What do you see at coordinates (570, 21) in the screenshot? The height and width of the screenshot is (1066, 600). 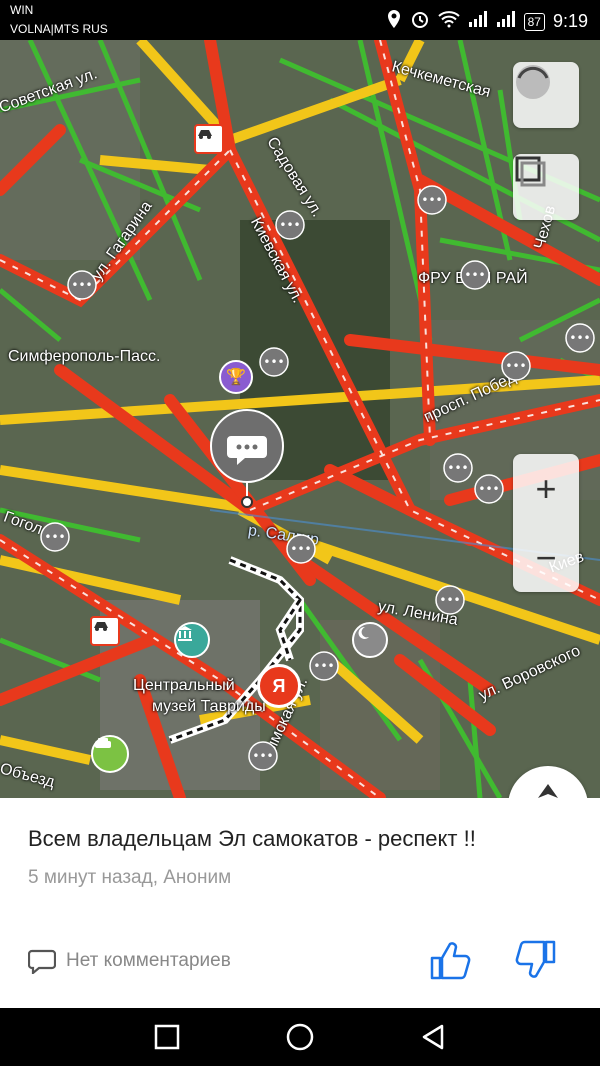 I see `clock: 9:19` at bounding box center [570, 21].